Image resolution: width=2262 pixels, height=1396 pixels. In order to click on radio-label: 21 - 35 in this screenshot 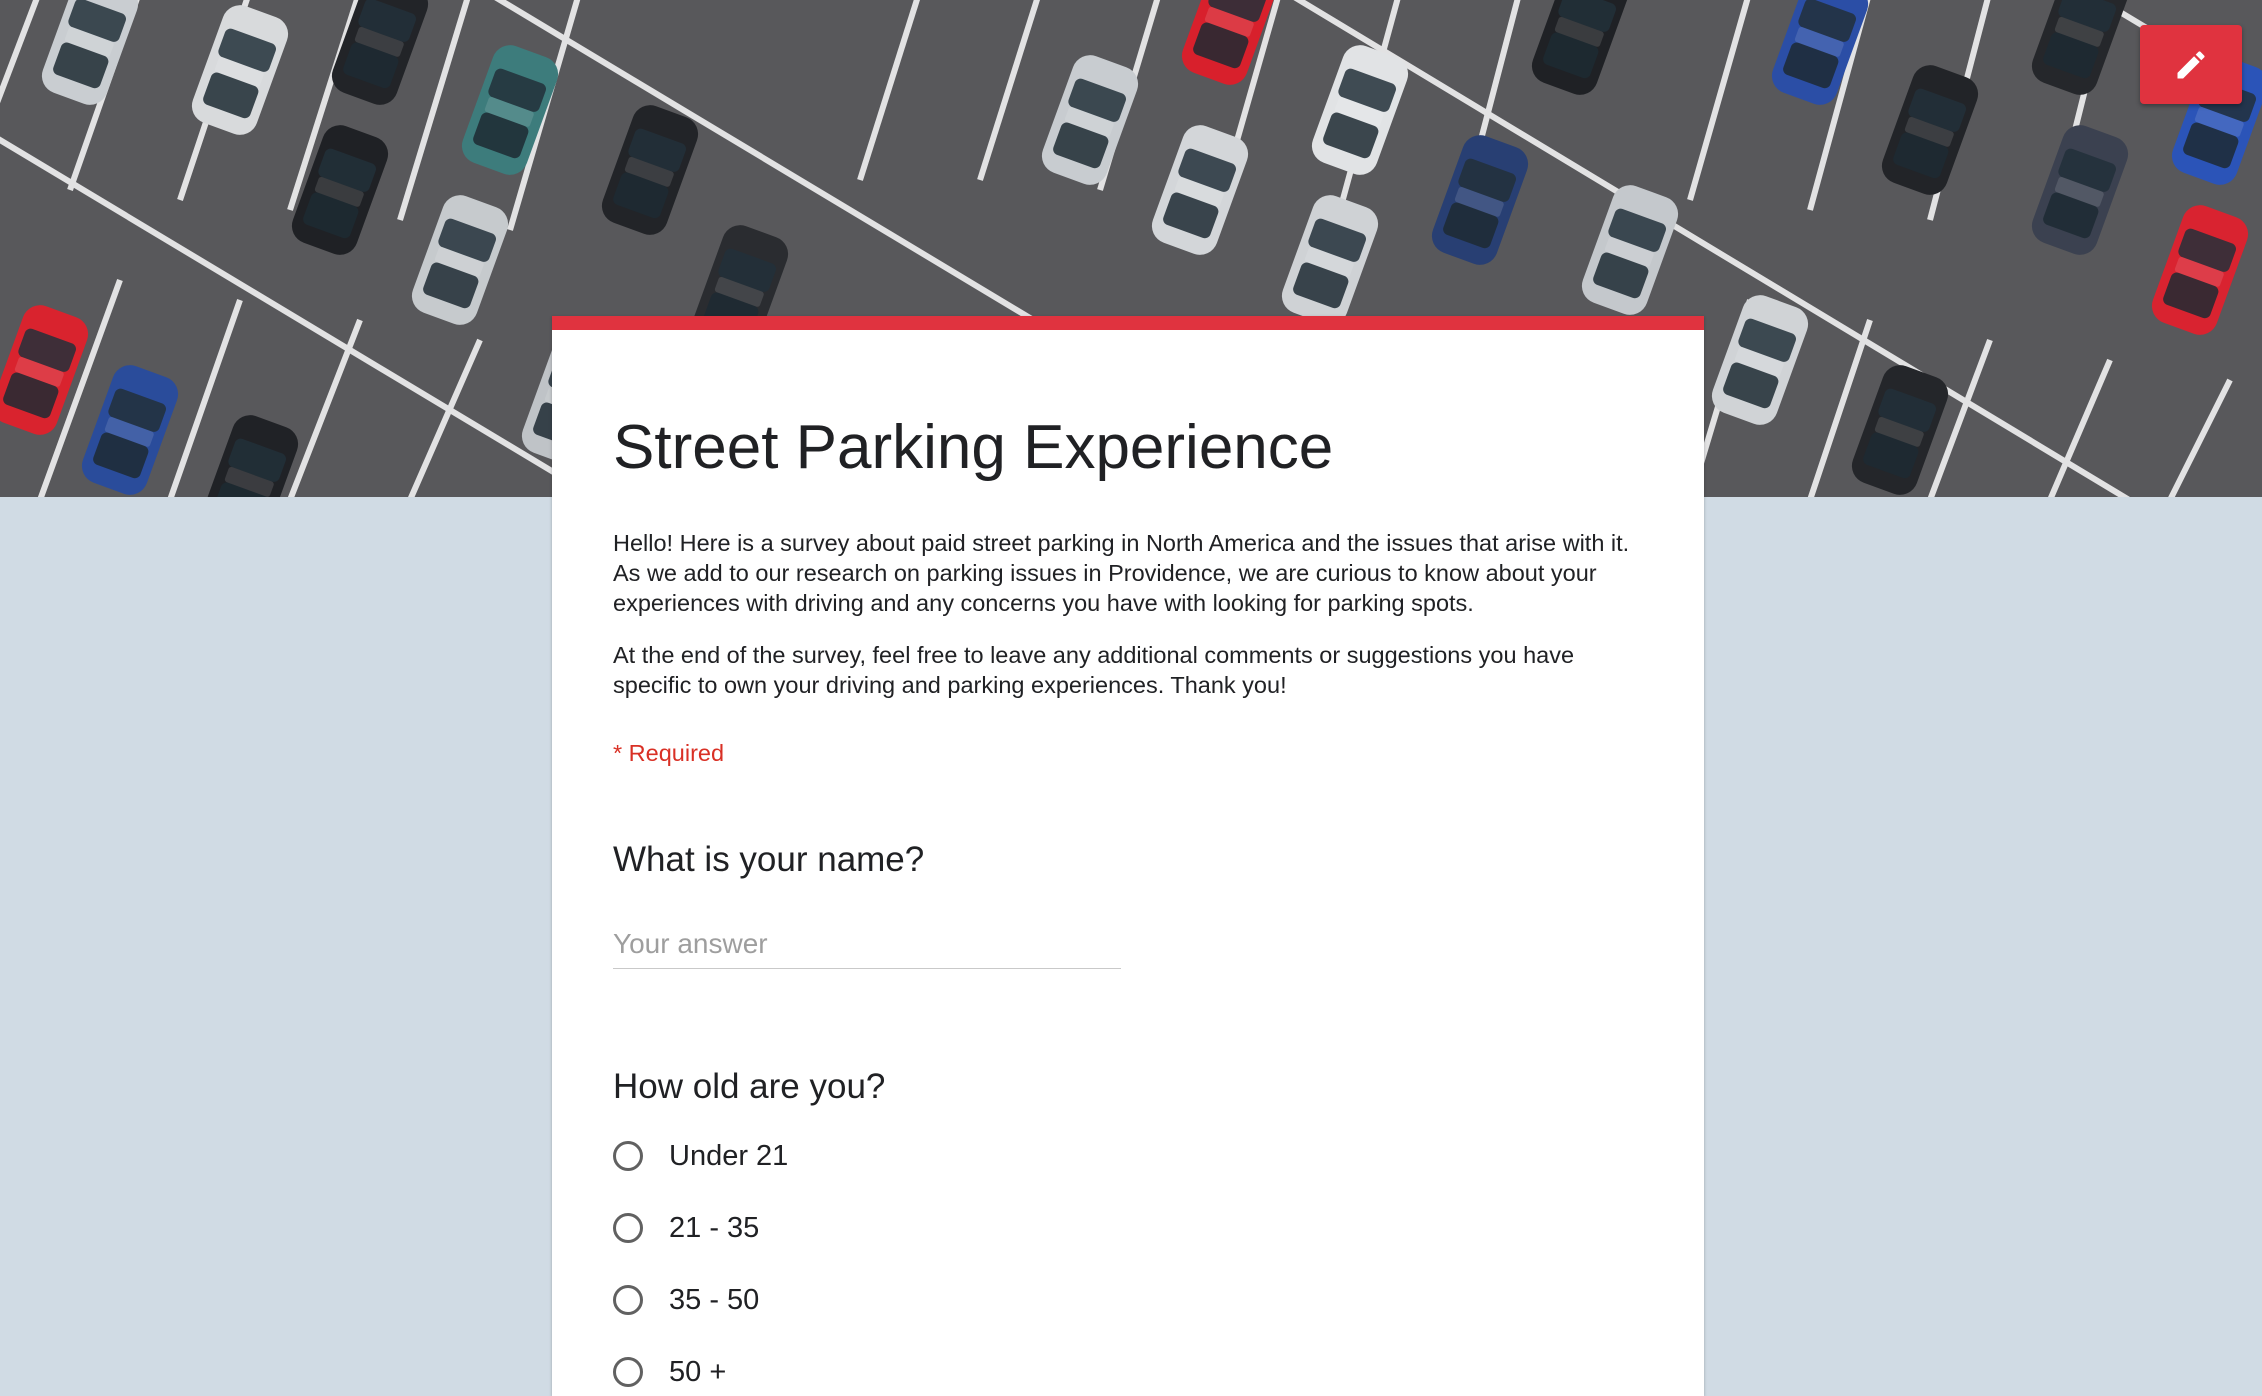, I will do `click(714, 1227)`.